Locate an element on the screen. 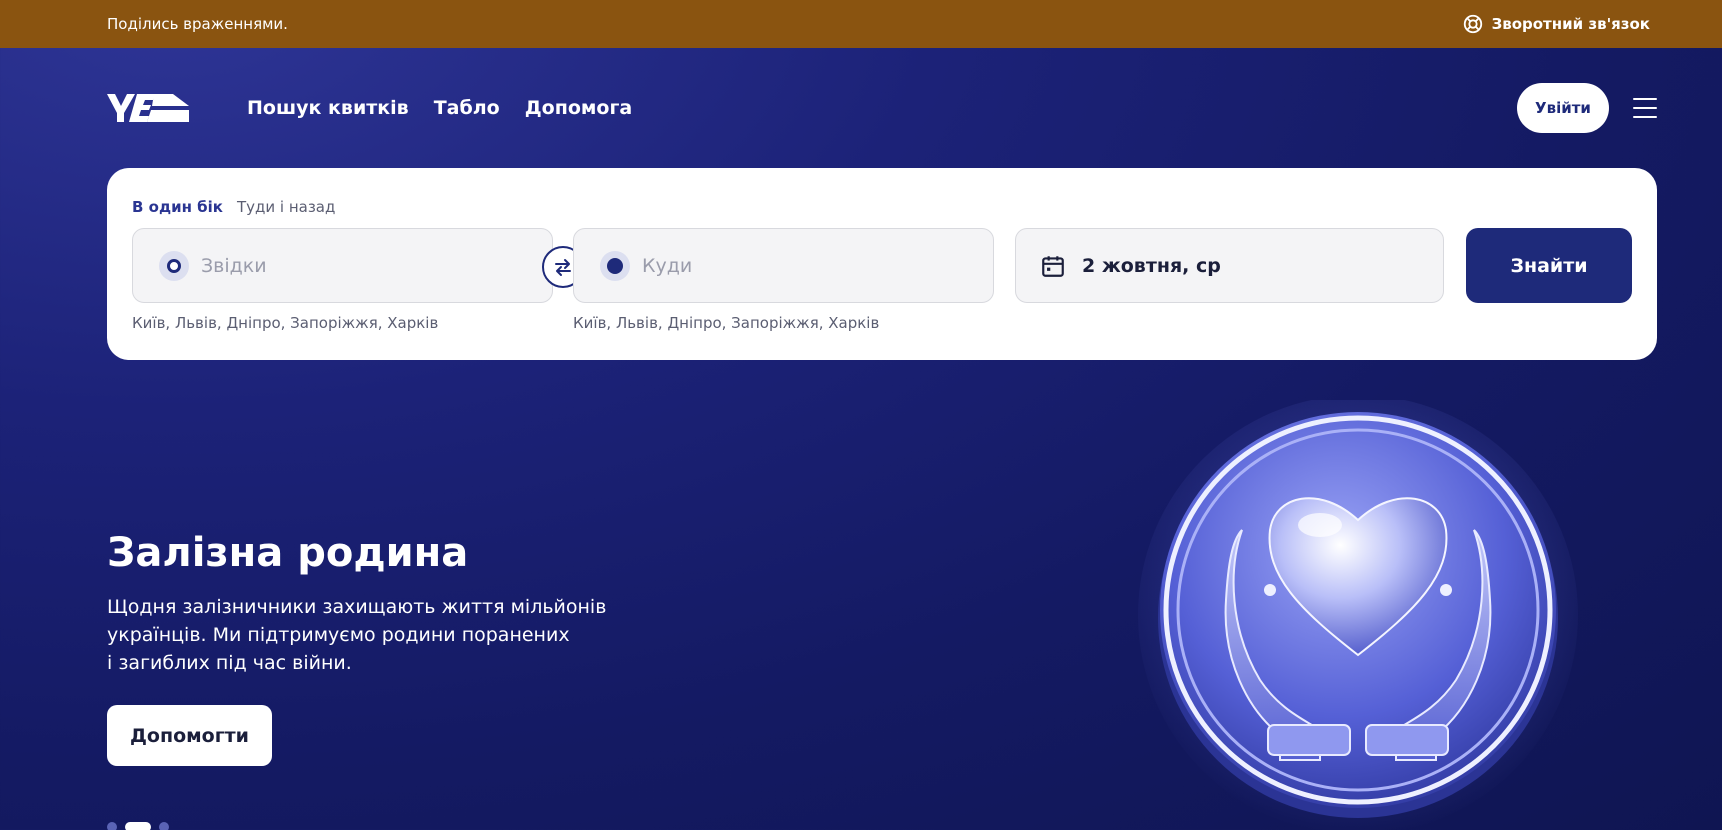 This screenshot has width=1722, height=830. to-station-input: Куди is located at coordinates (783, 265).